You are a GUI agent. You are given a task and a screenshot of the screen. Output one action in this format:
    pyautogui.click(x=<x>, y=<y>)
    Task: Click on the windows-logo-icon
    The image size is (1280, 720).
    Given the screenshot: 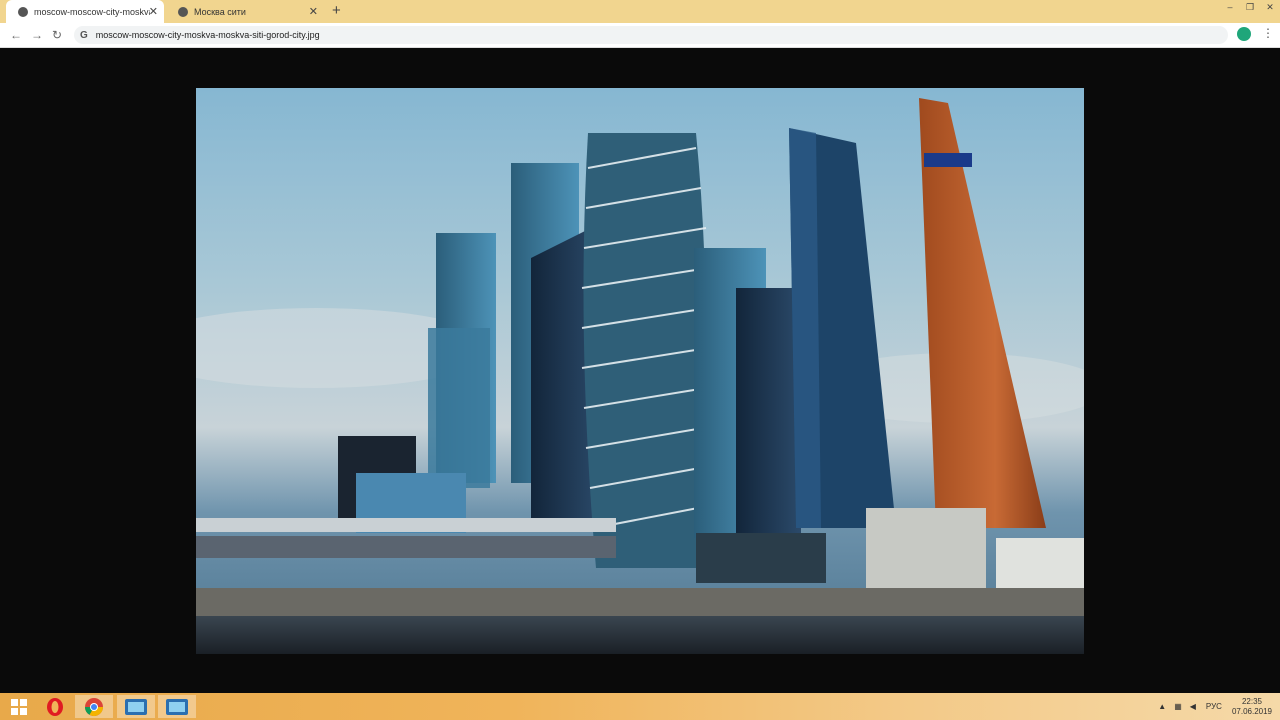 What is the action you would take?
    pyautogui.click(x=19, y=706)
    